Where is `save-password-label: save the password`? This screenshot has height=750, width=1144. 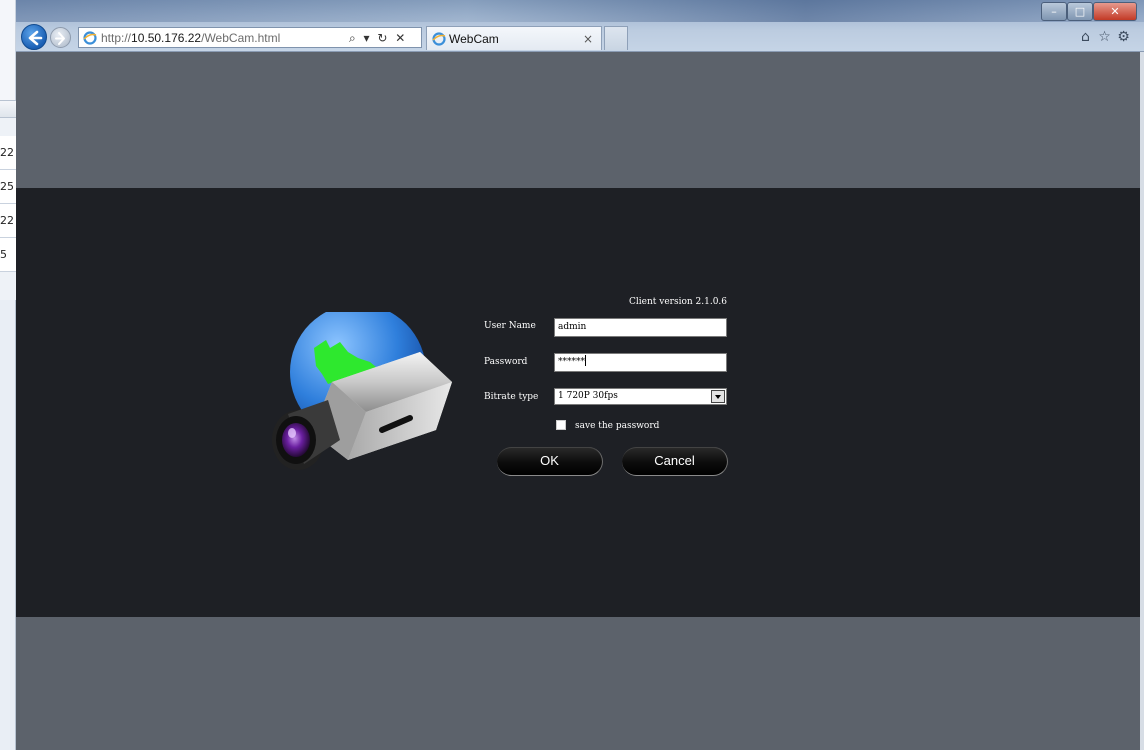
save-password-label: save the password is located at coordinates (617, 426).